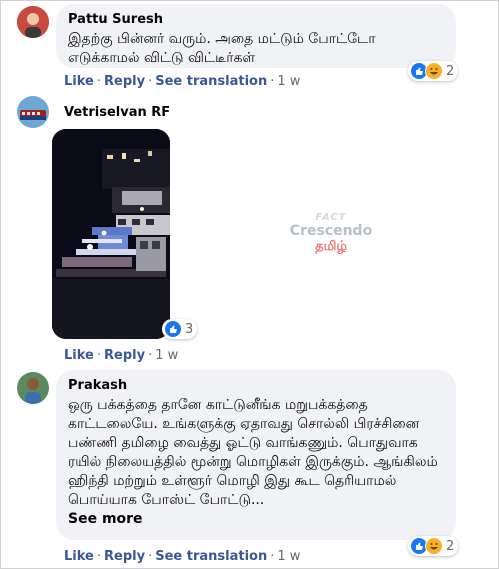 The image size is (499, 569). What do you see at coordinates (256, 519) in the screenshot?
I see `see-more-link: See more` at bounding box center [256, 519].